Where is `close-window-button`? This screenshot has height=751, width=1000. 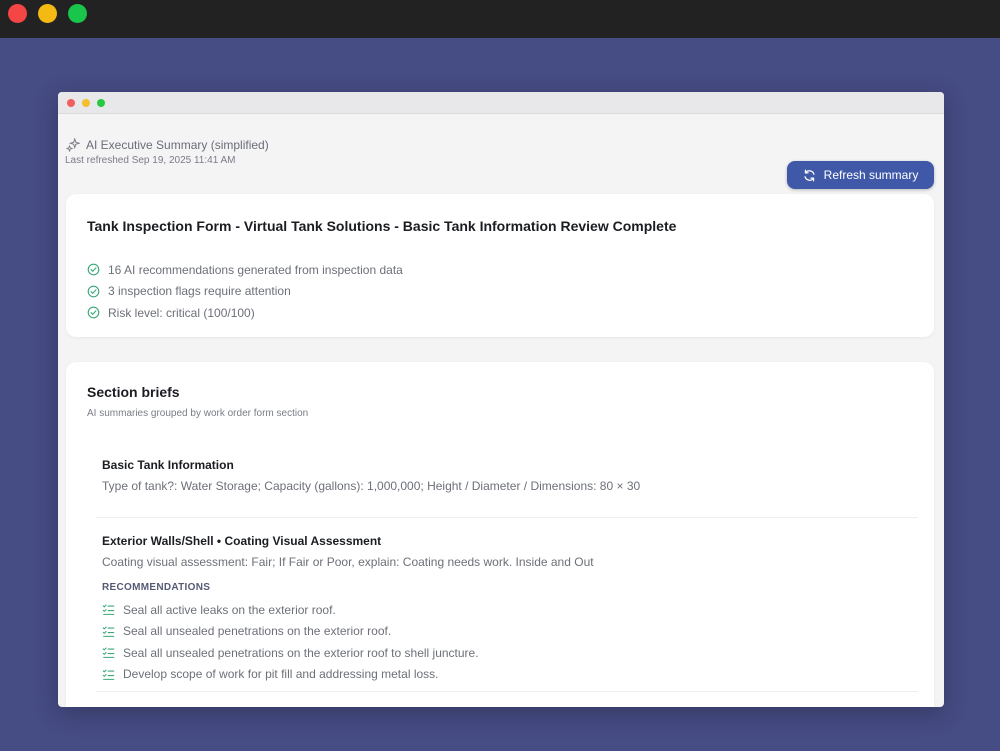 close-window-button is located at coordinates (17, 13).